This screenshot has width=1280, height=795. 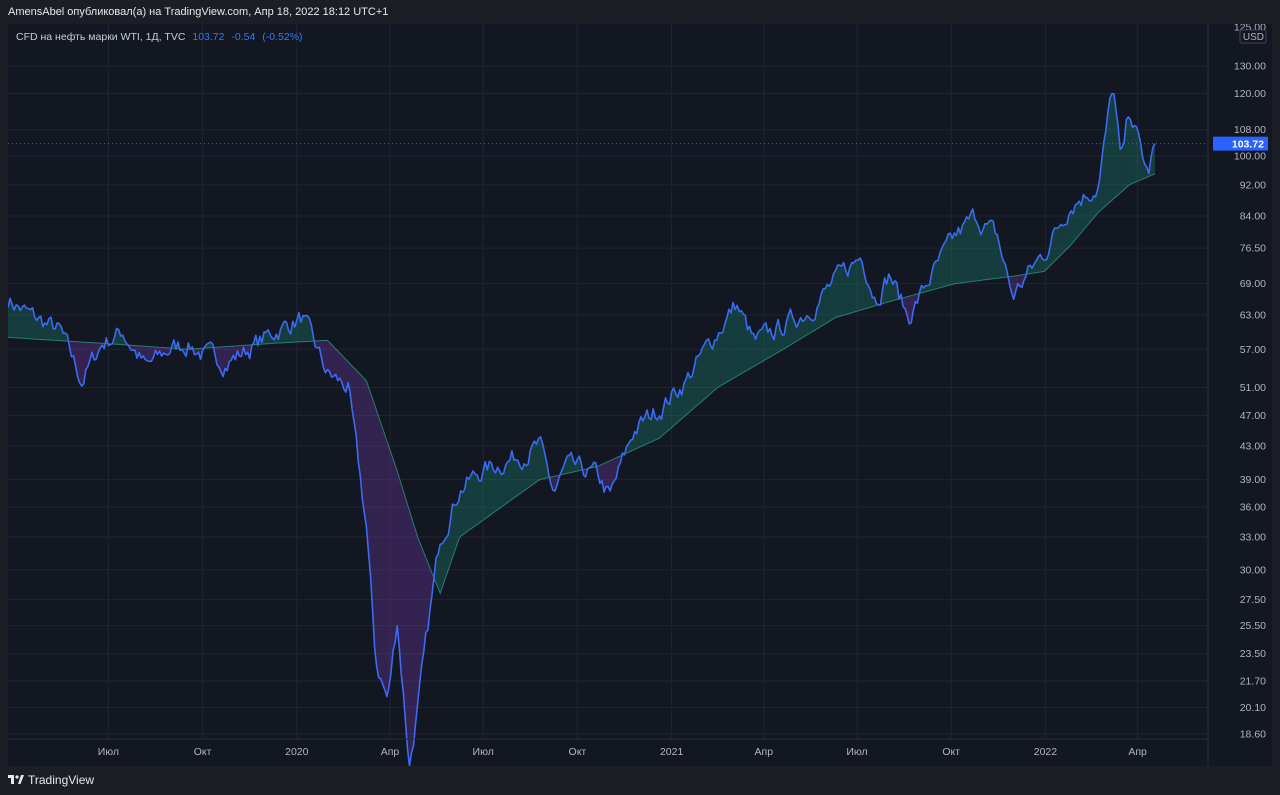 What do you see at coordinates (1253, 708) in the screenshot?
I see `y-tick-label: 20.10` at bounding box center [1253, 708].